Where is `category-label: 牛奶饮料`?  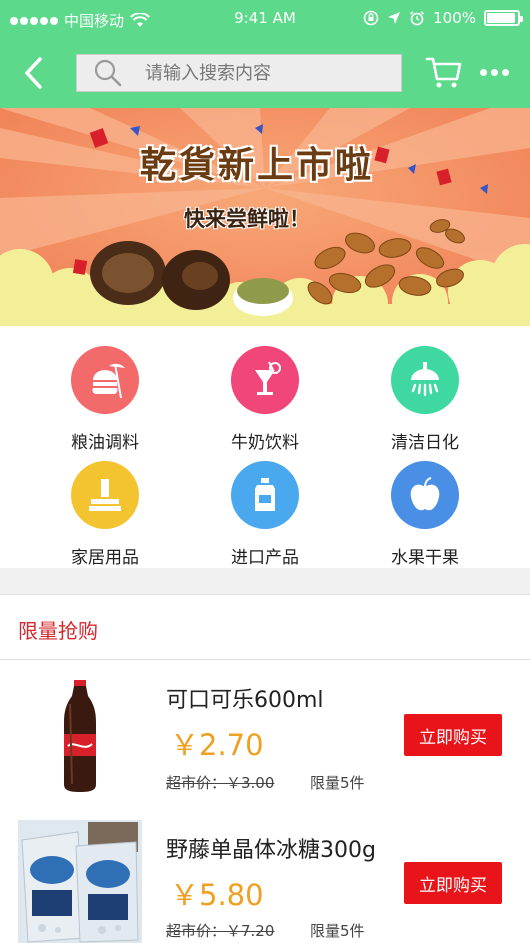
category-label: 牛奶饮料 is located at coordinates (265, 443).